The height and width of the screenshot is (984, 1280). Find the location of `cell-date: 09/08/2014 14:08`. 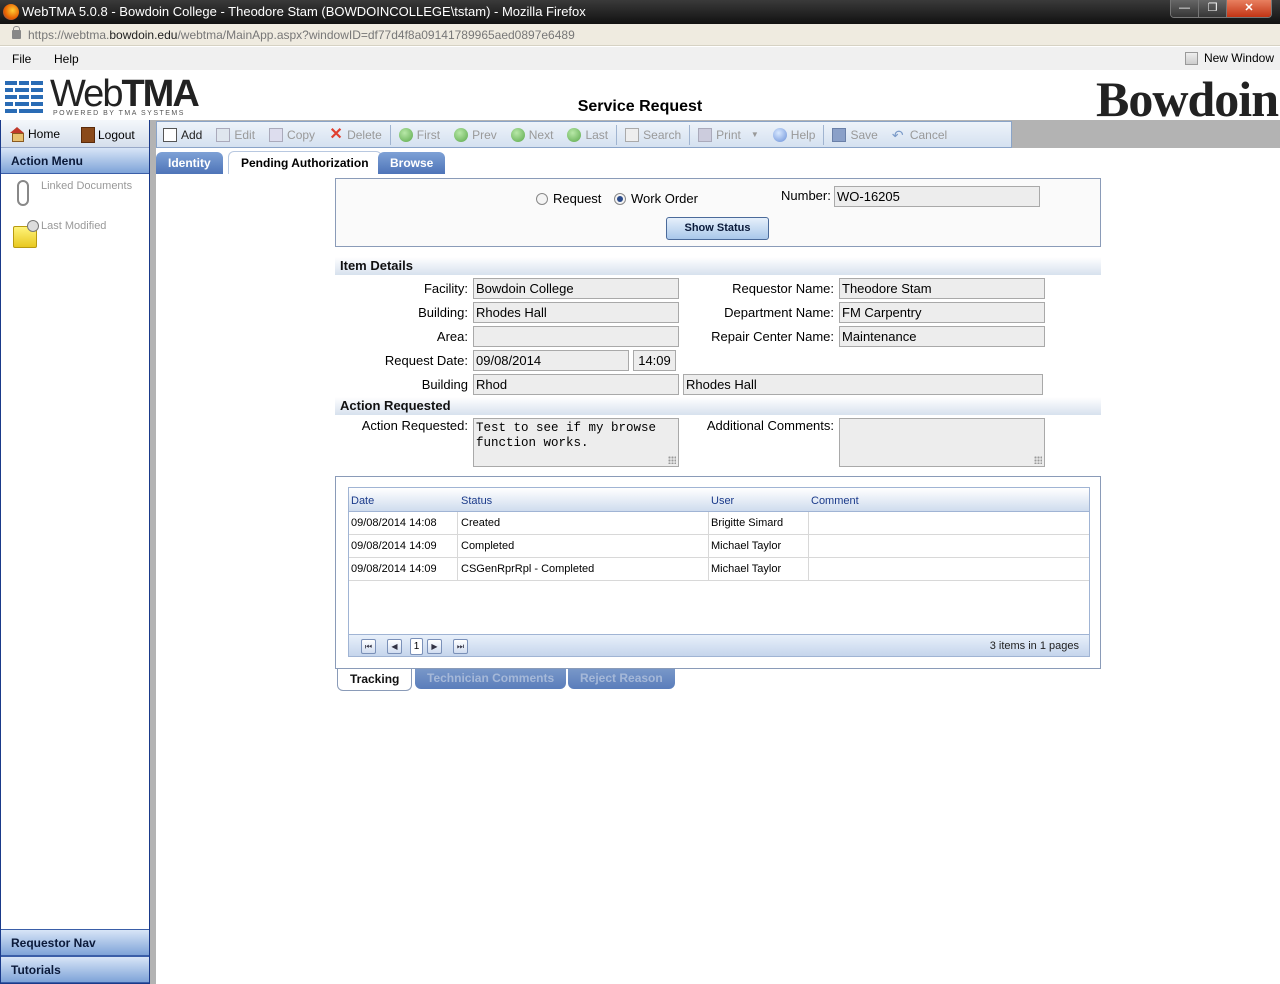

cell-date: 09/08/2014 14:08 is located at coordinates (394, 523).